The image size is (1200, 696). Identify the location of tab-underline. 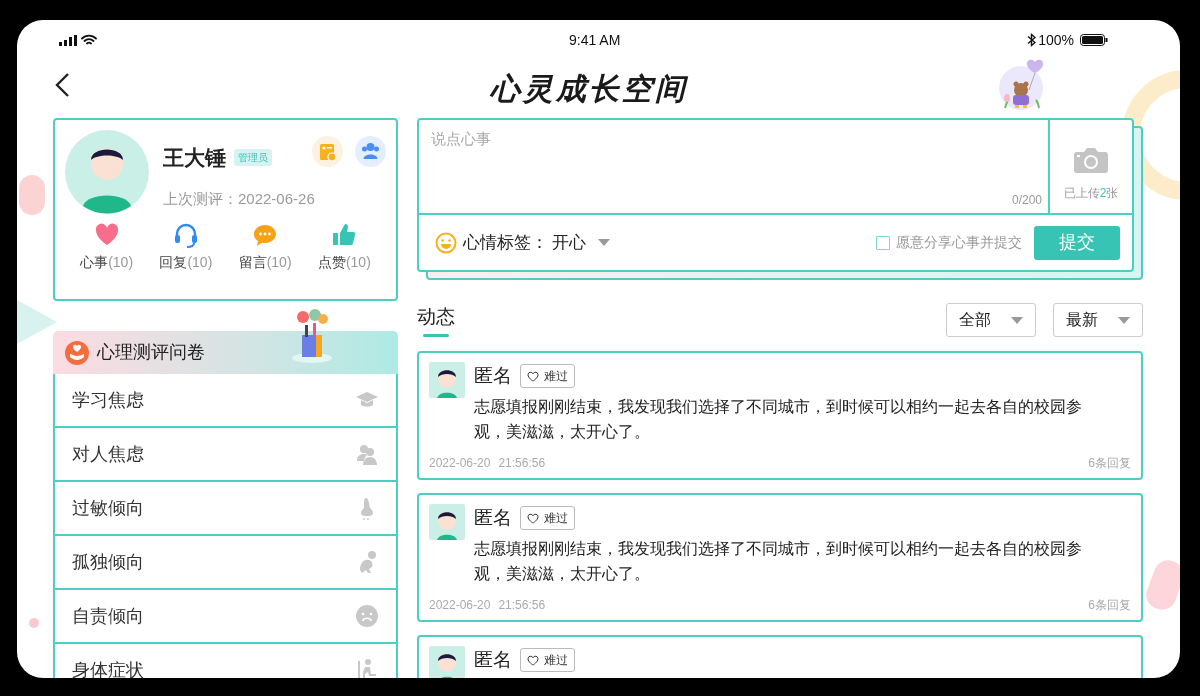
(436, 335).